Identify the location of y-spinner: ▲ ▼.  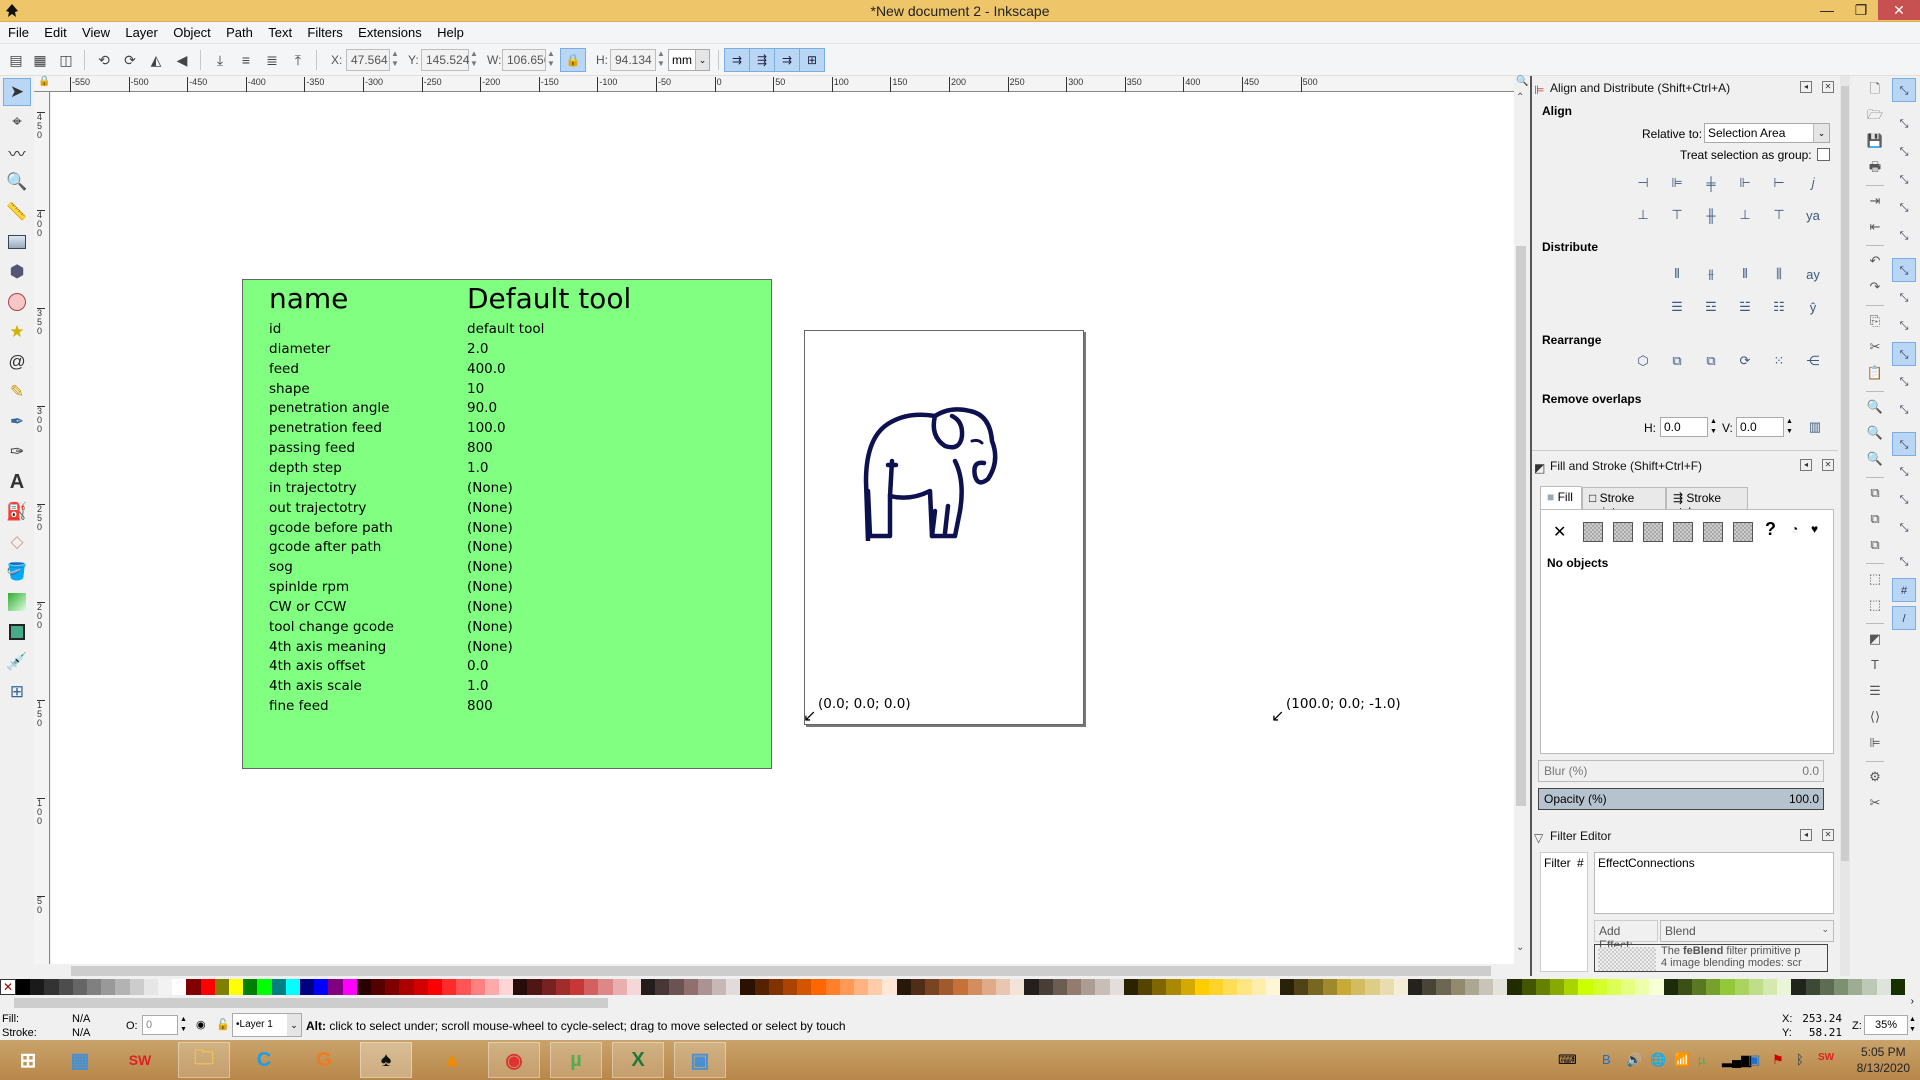
(474, 60).